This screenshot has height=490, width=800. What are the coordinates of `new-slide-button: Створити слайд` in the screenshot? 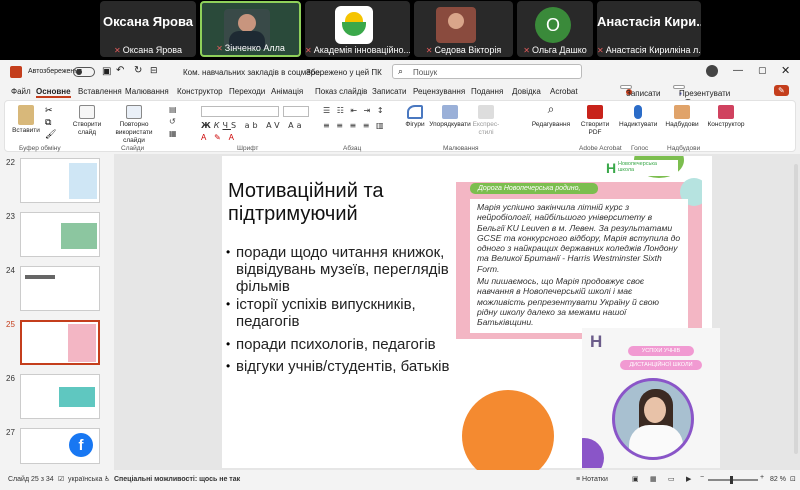 It's located at (87, 121).